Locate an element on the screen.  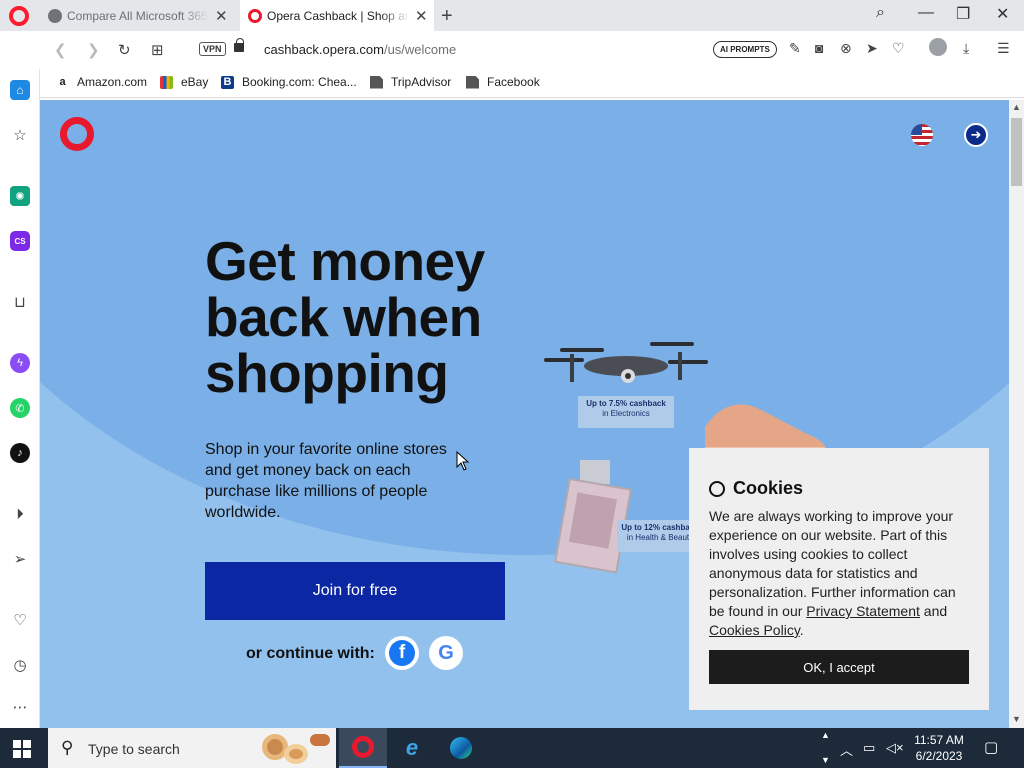
shopping-bag-icon: ⊔ is located at coordinates (20, 302).